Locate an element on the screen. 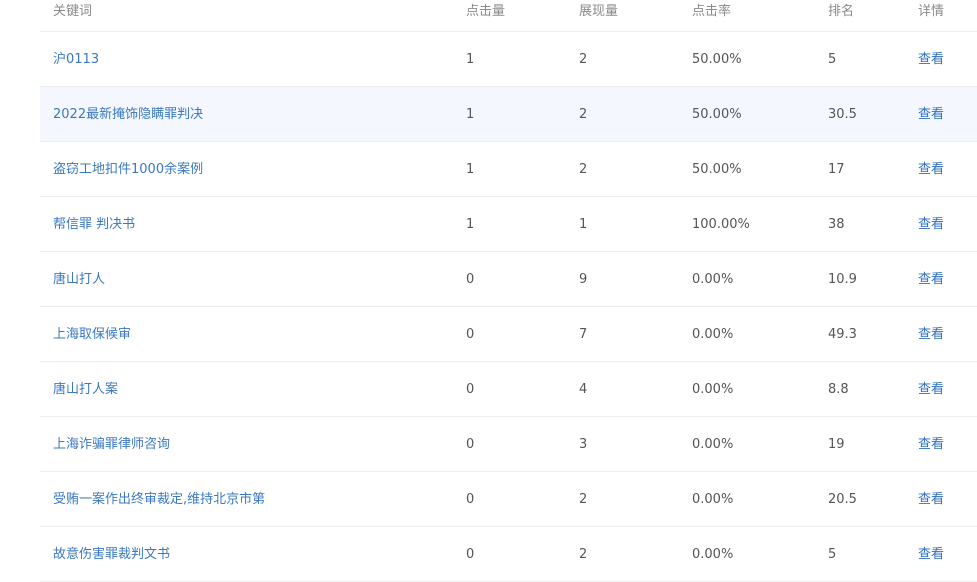 The image size is (977, 582). table-row: 沪0113 1 2 50.00% 5 查看 is located at coordinates (508, 59).